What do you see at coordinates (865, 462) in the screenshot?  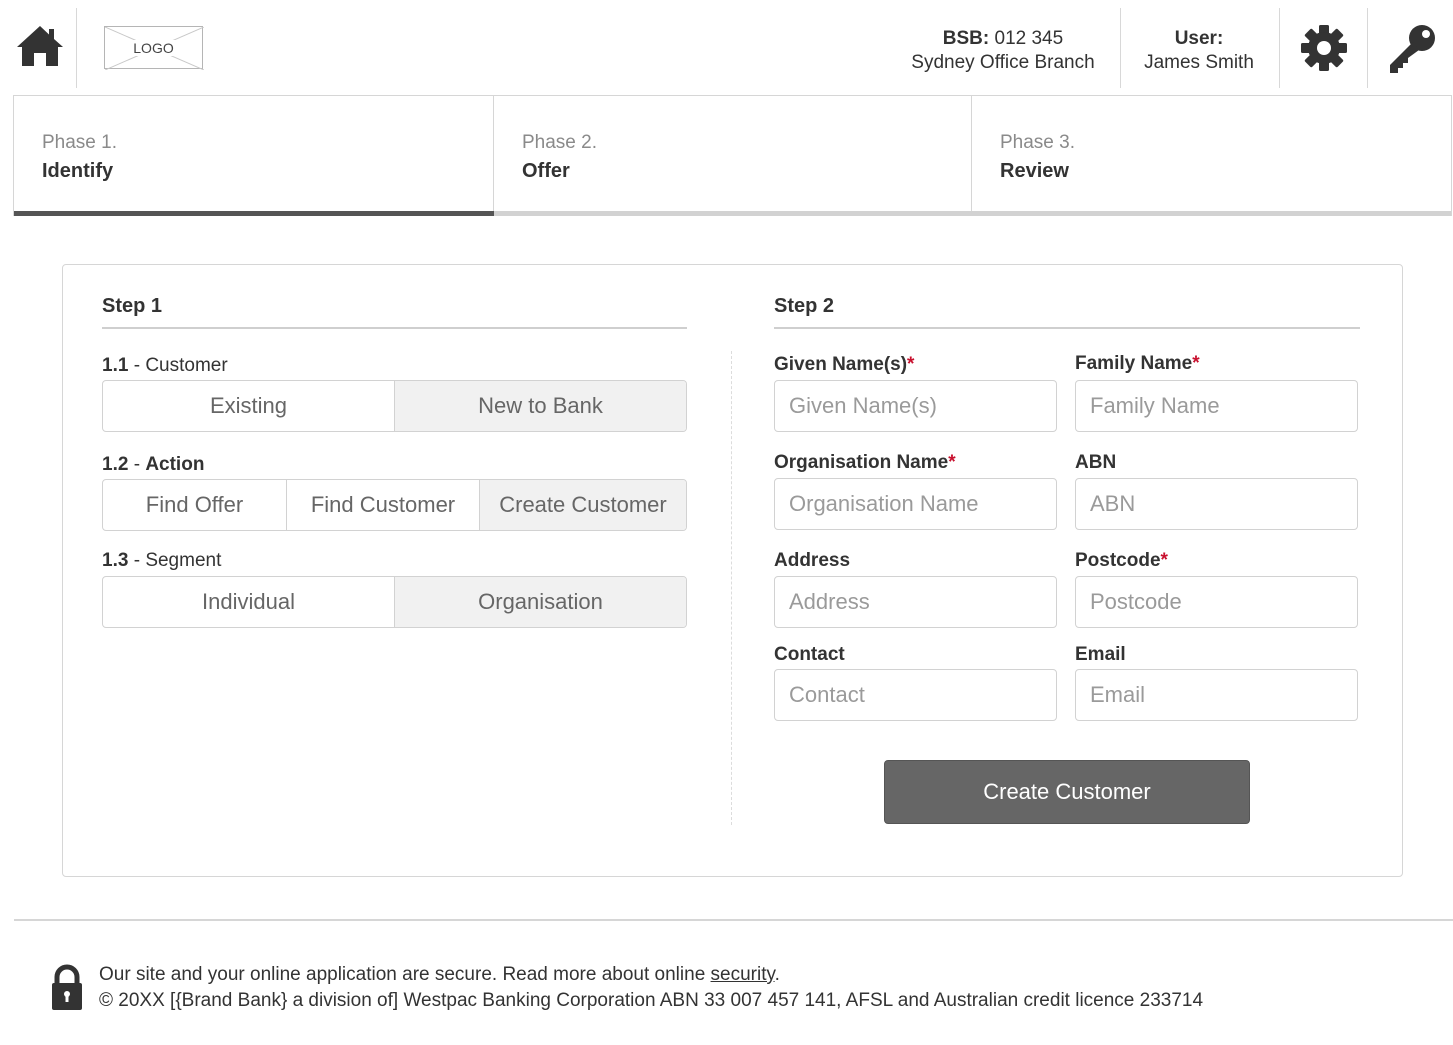 I see `organisation-name-label: Organisation Name*` at bounding box center [865, 462].